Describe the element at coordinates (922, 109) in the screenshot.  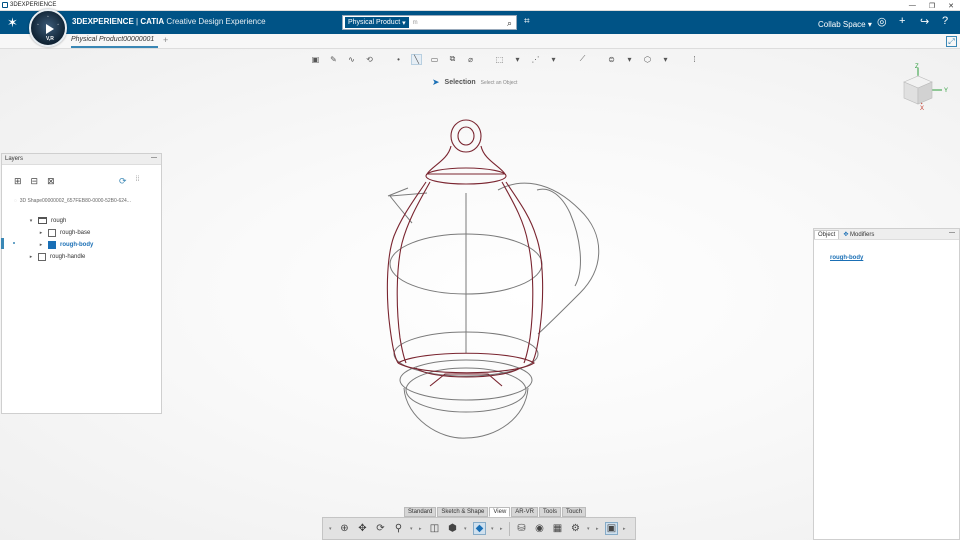
I see `cube-x-label: X` at that location.